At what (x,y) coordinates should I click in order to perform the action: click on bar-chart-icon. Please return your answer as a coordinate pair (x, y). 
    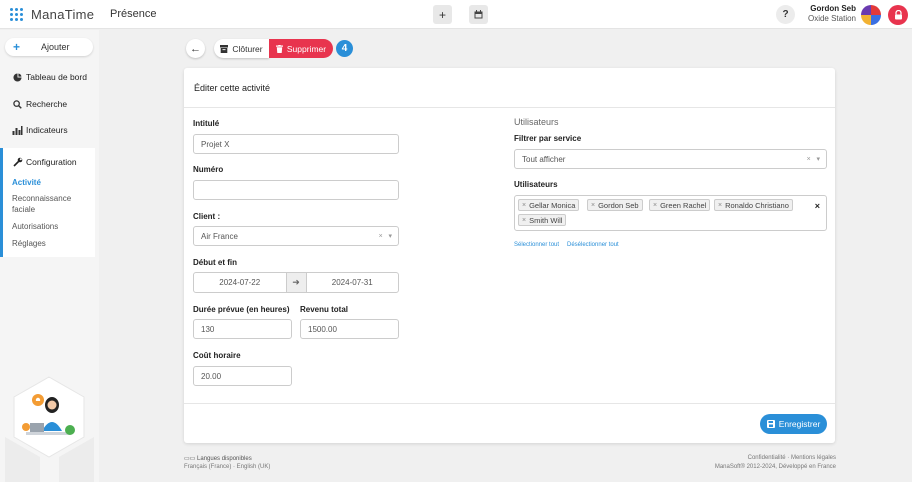
    Looking at the image, I should click on (17, 130).